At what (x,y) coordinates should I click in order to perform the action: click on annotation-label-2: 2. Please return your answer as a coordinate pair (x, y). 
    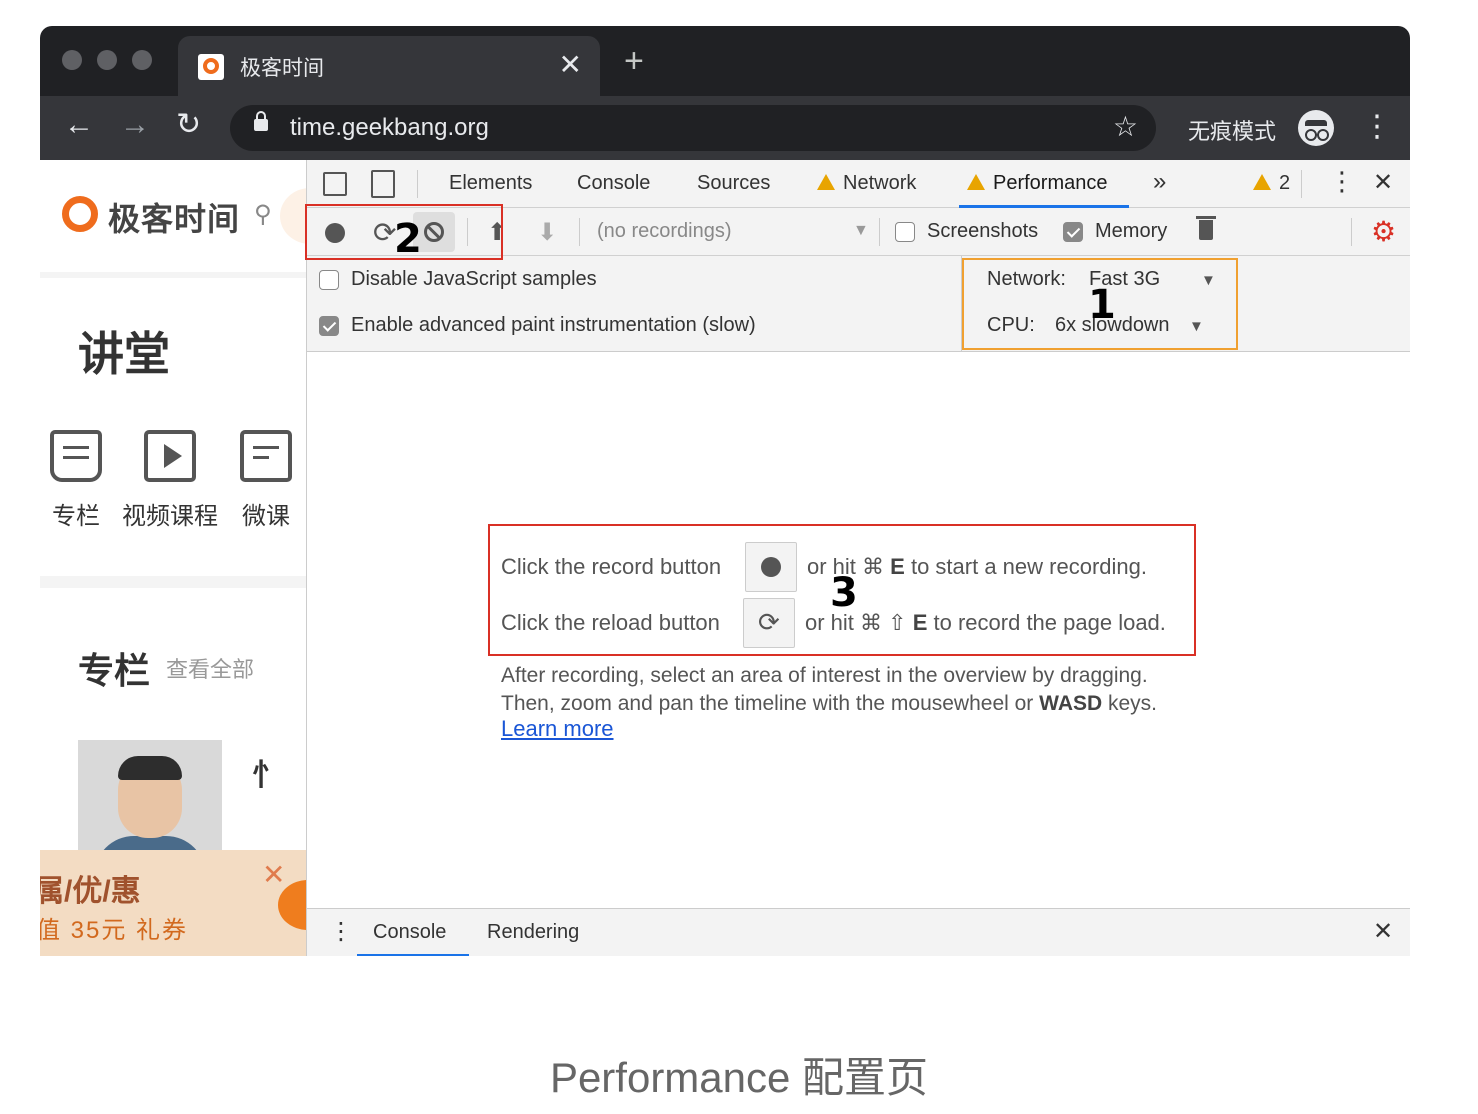
    Looking at the image, I should click on (408, 239).